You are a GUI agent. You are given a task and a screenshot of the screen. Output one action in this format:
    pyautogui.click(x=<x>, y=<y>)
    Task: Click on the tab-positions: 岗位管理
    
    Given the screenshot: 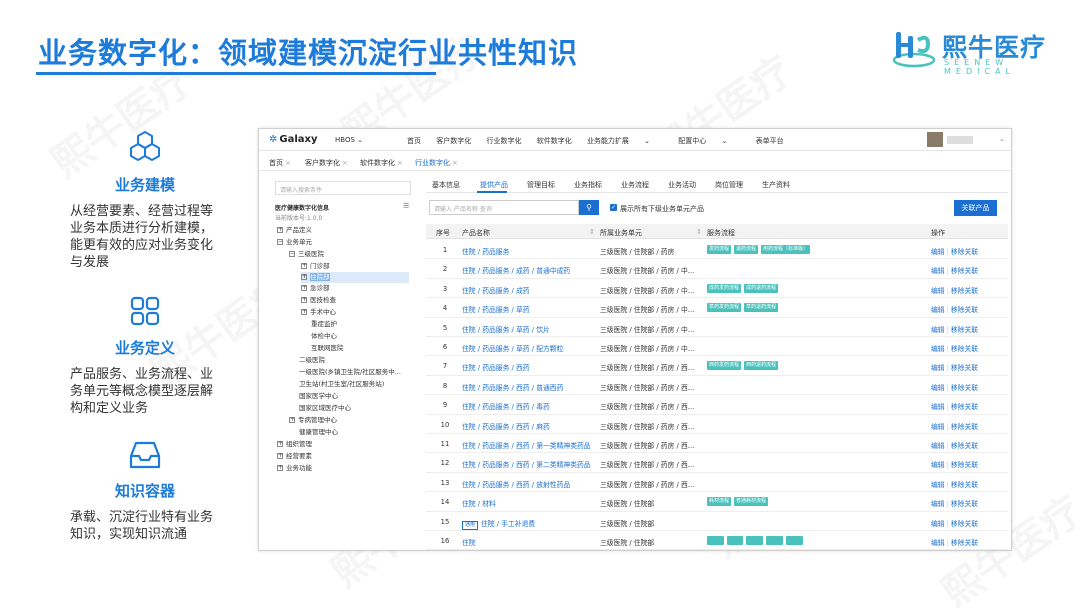 What is the action you would take?
    pyautogui.click(x=729, y=185)
    